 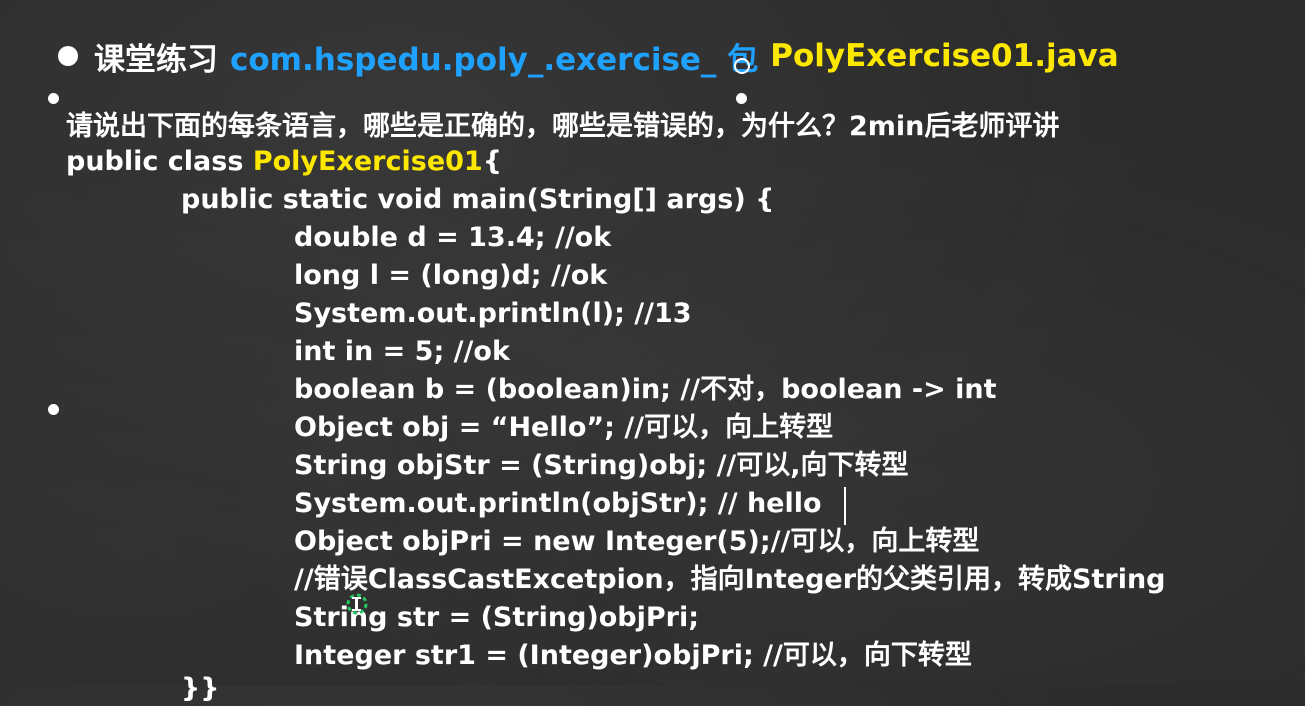 What do you see at coordinates (357, 604) in the screenshot?
I see `mouse-pointer-icon` at bounding box center [357, 604].